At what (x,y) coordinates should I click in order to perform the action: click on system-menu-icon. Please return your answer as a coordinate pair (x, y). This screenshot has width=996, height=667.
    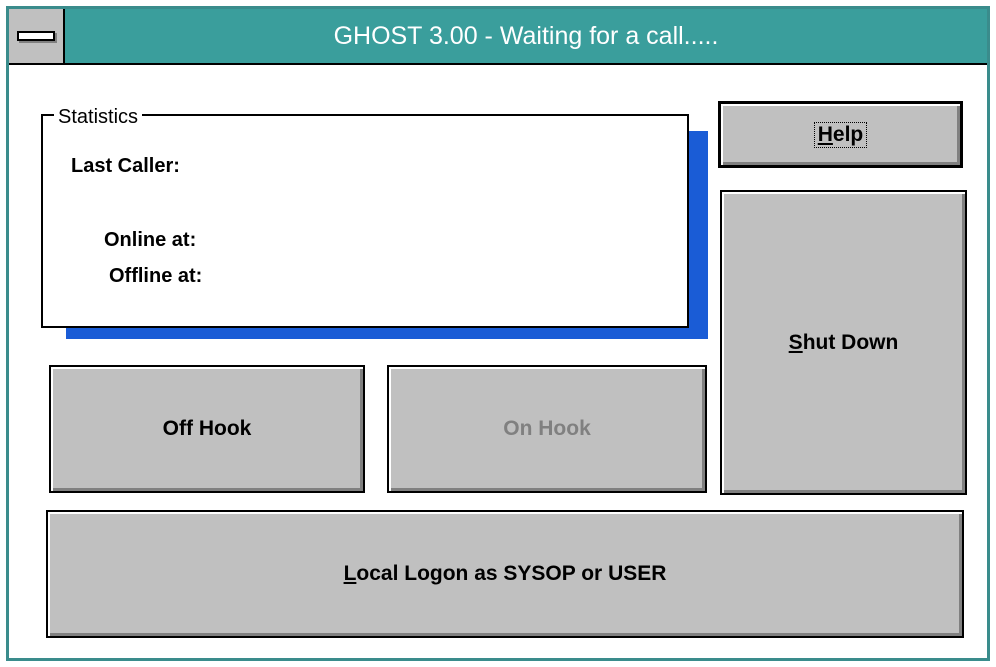
    Looking at the image, I should click on (36, 36).